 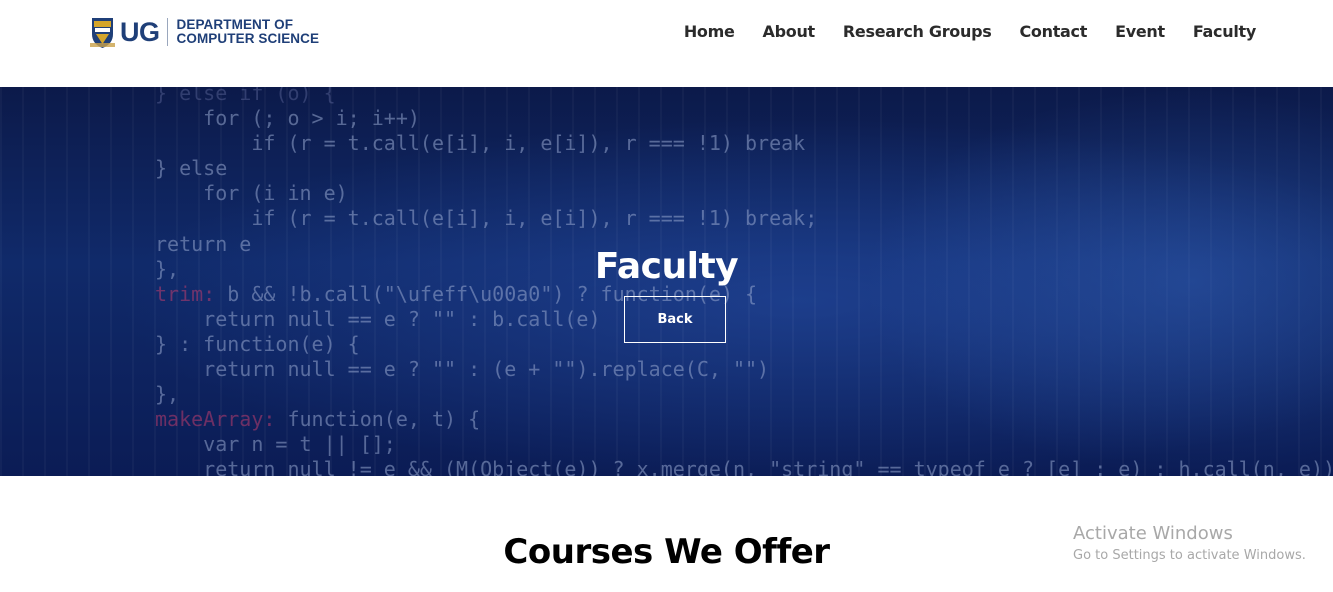 What do you see at coordinates (709, 32) in the screenshot?
I see `nav-item-home: Home` at bounding box center [709, 32].